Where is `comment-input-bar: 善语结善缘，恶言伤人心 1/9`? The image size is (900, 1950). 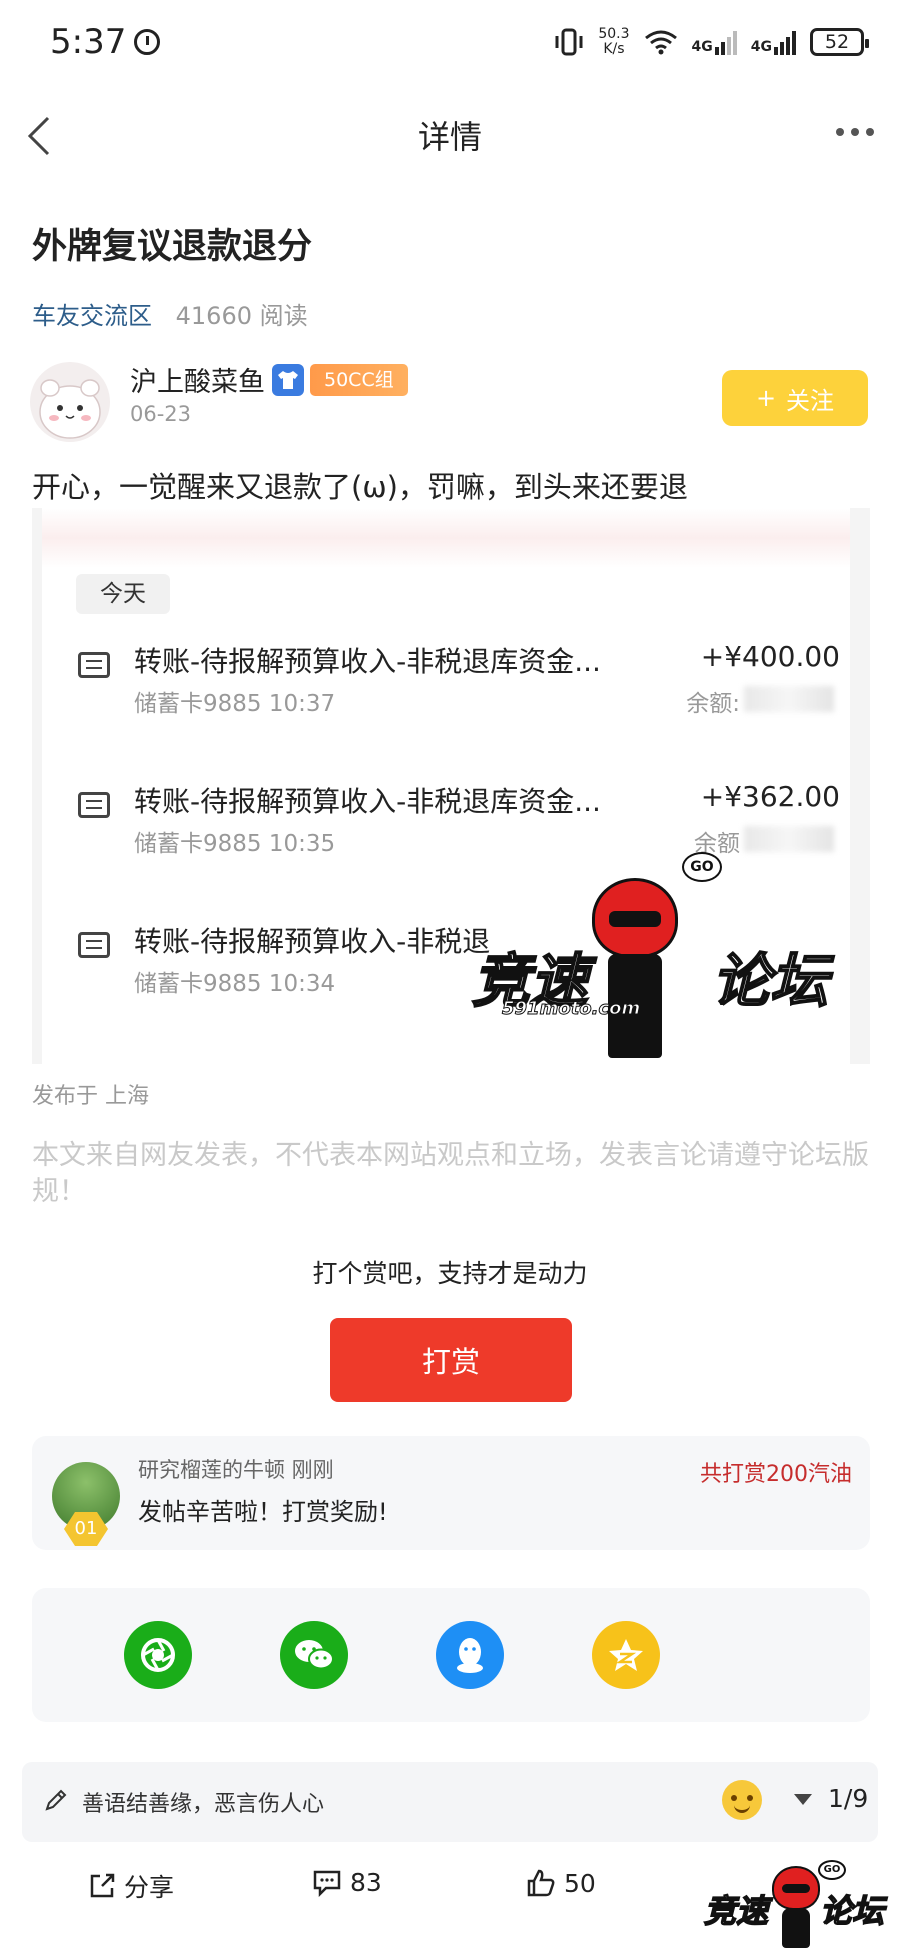 comment-input-bar: 善语结善缘，恶言伤人心 1/9 is located at coordinates (450, 1802).